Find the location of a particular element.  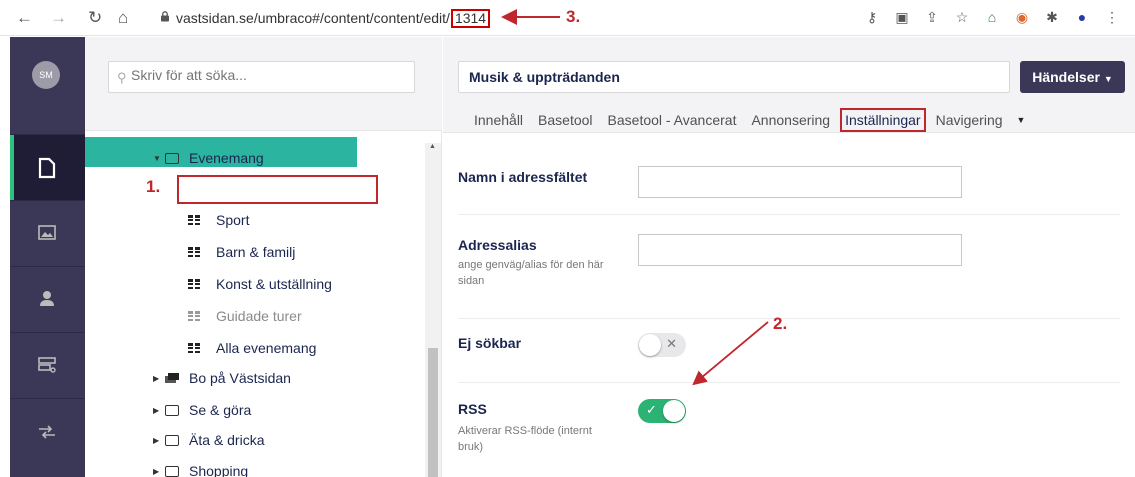

arrow-to-rss-toggle is located at coordinates (730, 353).